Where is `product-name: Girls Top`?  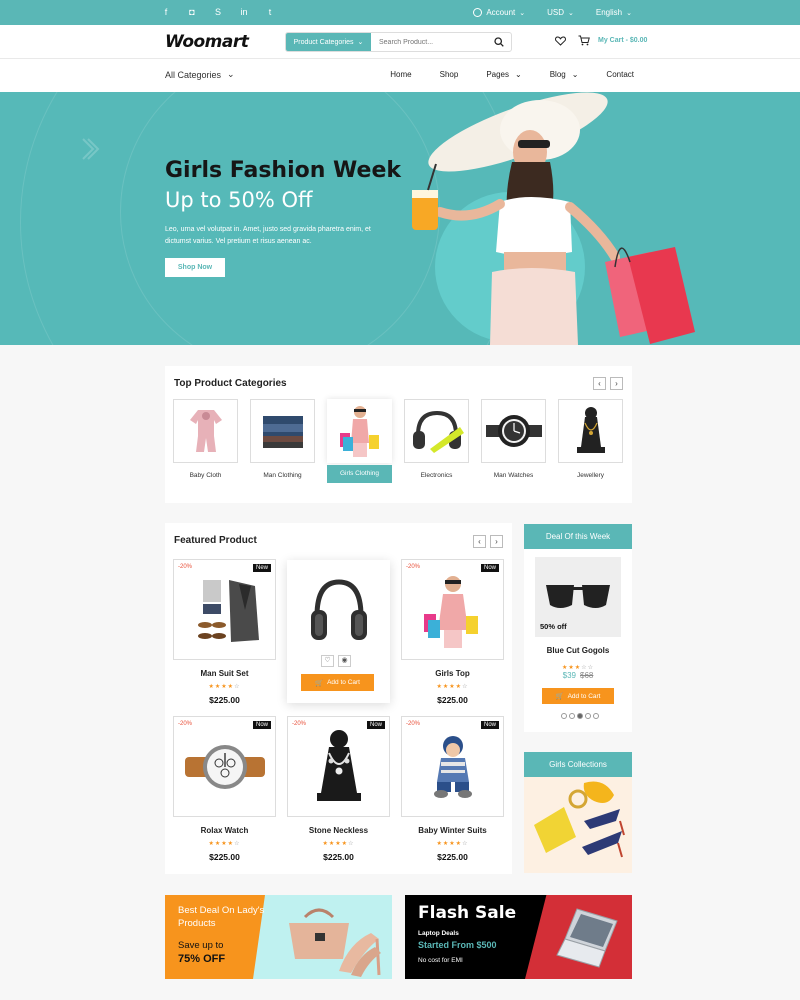 product-name: Girls Top is located at coordinates (452, 673).